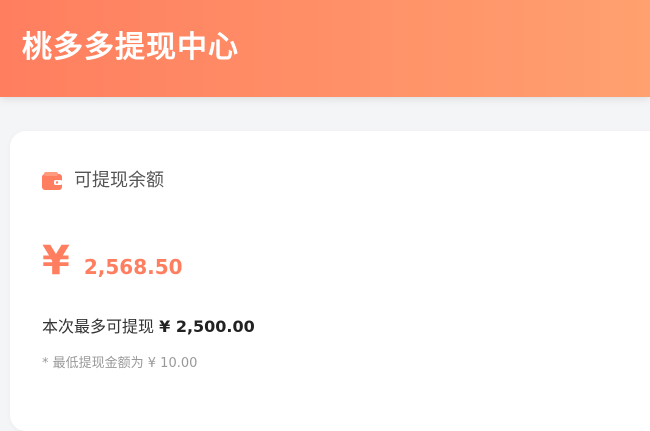 This screenshot has height=431, width=650. I want to click on currency-symbol: ¥, so click(56, 261).